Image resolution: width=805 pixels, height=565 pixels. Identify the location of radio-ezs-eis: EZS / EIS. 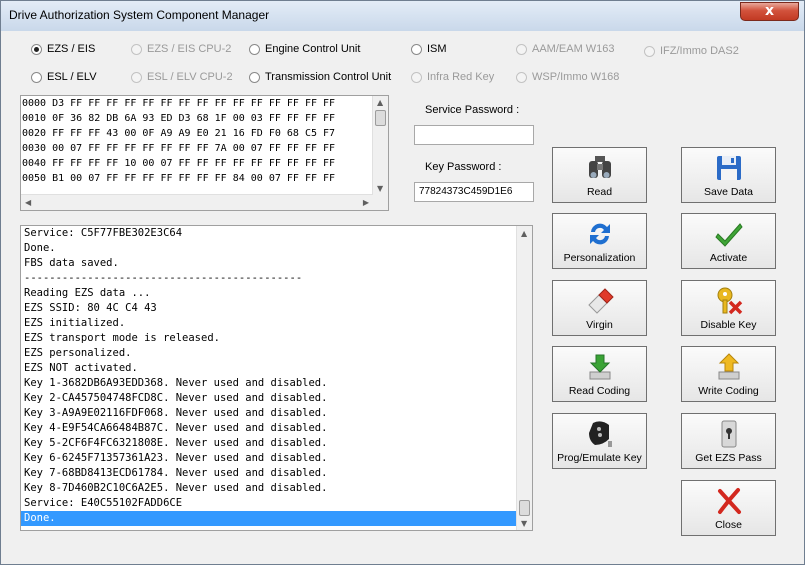
(63, 49).